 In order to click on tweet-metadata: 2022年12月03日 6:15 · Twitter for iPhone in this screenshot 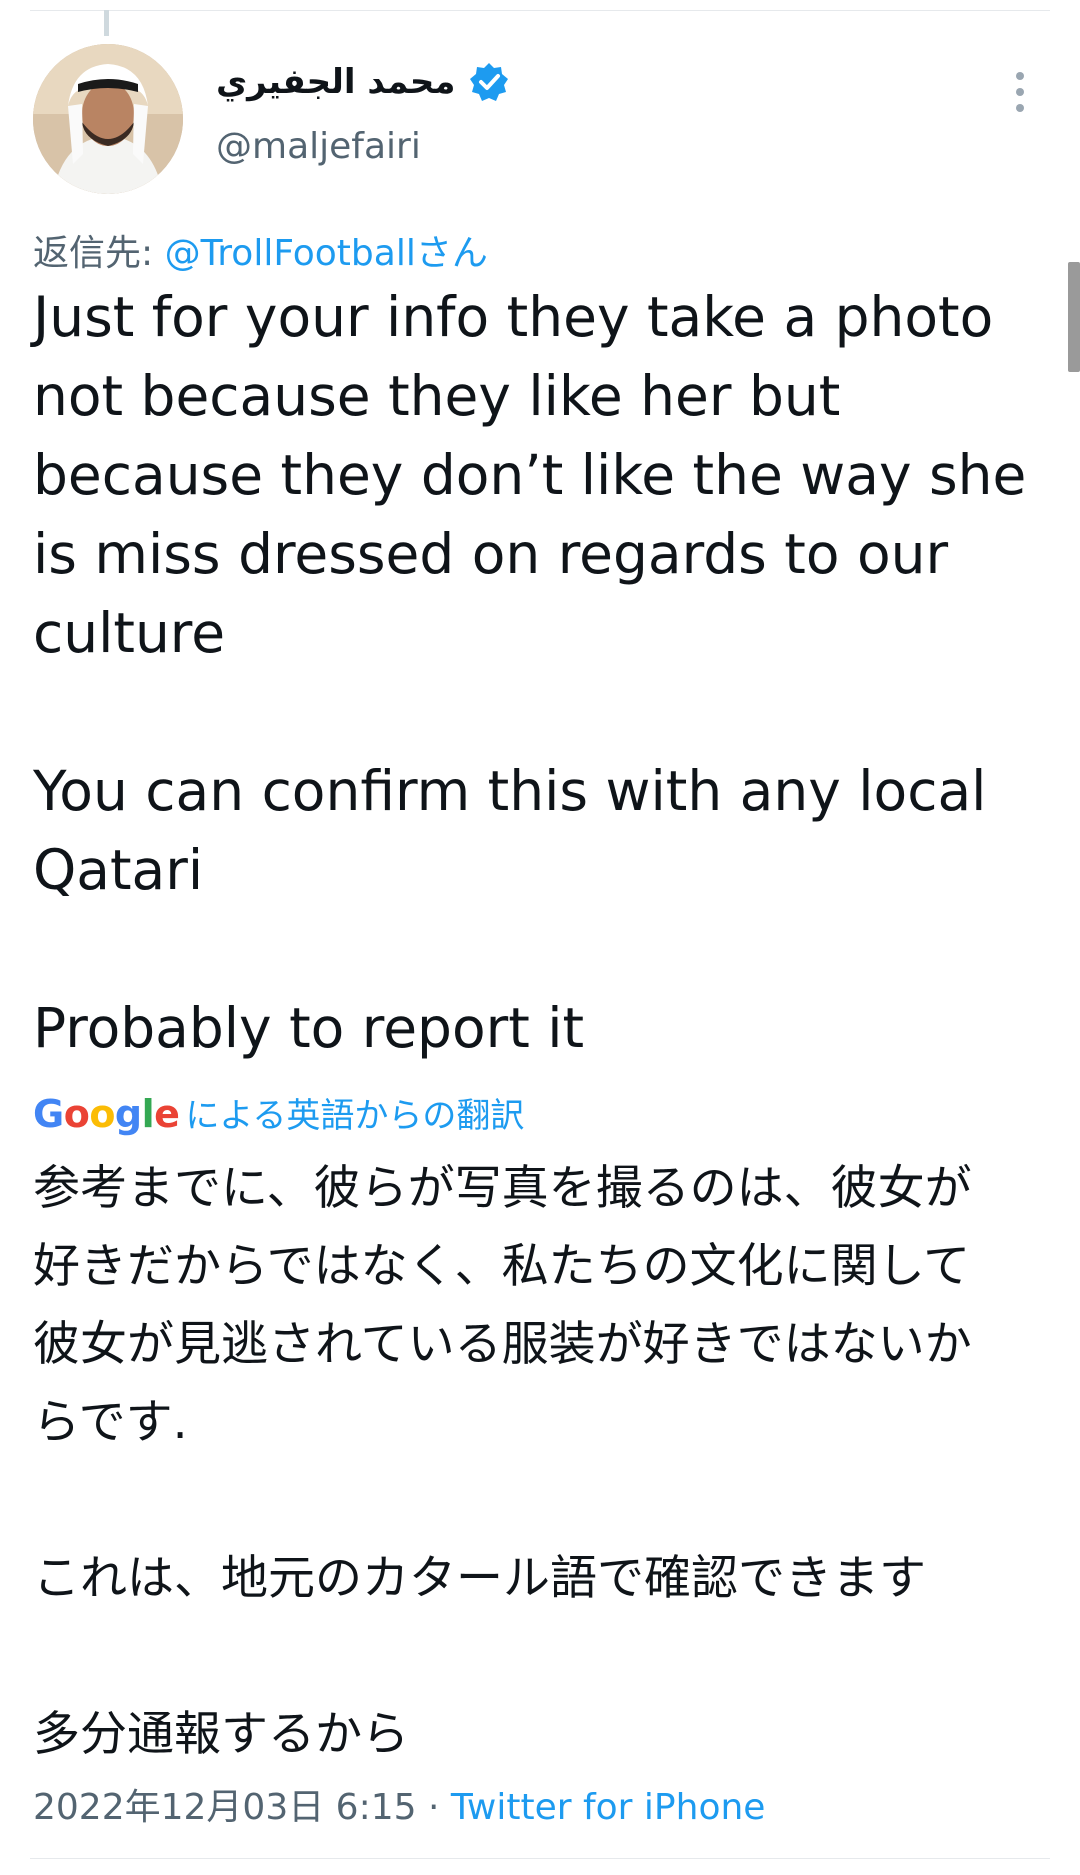, I will do `click(399, 1804)`.